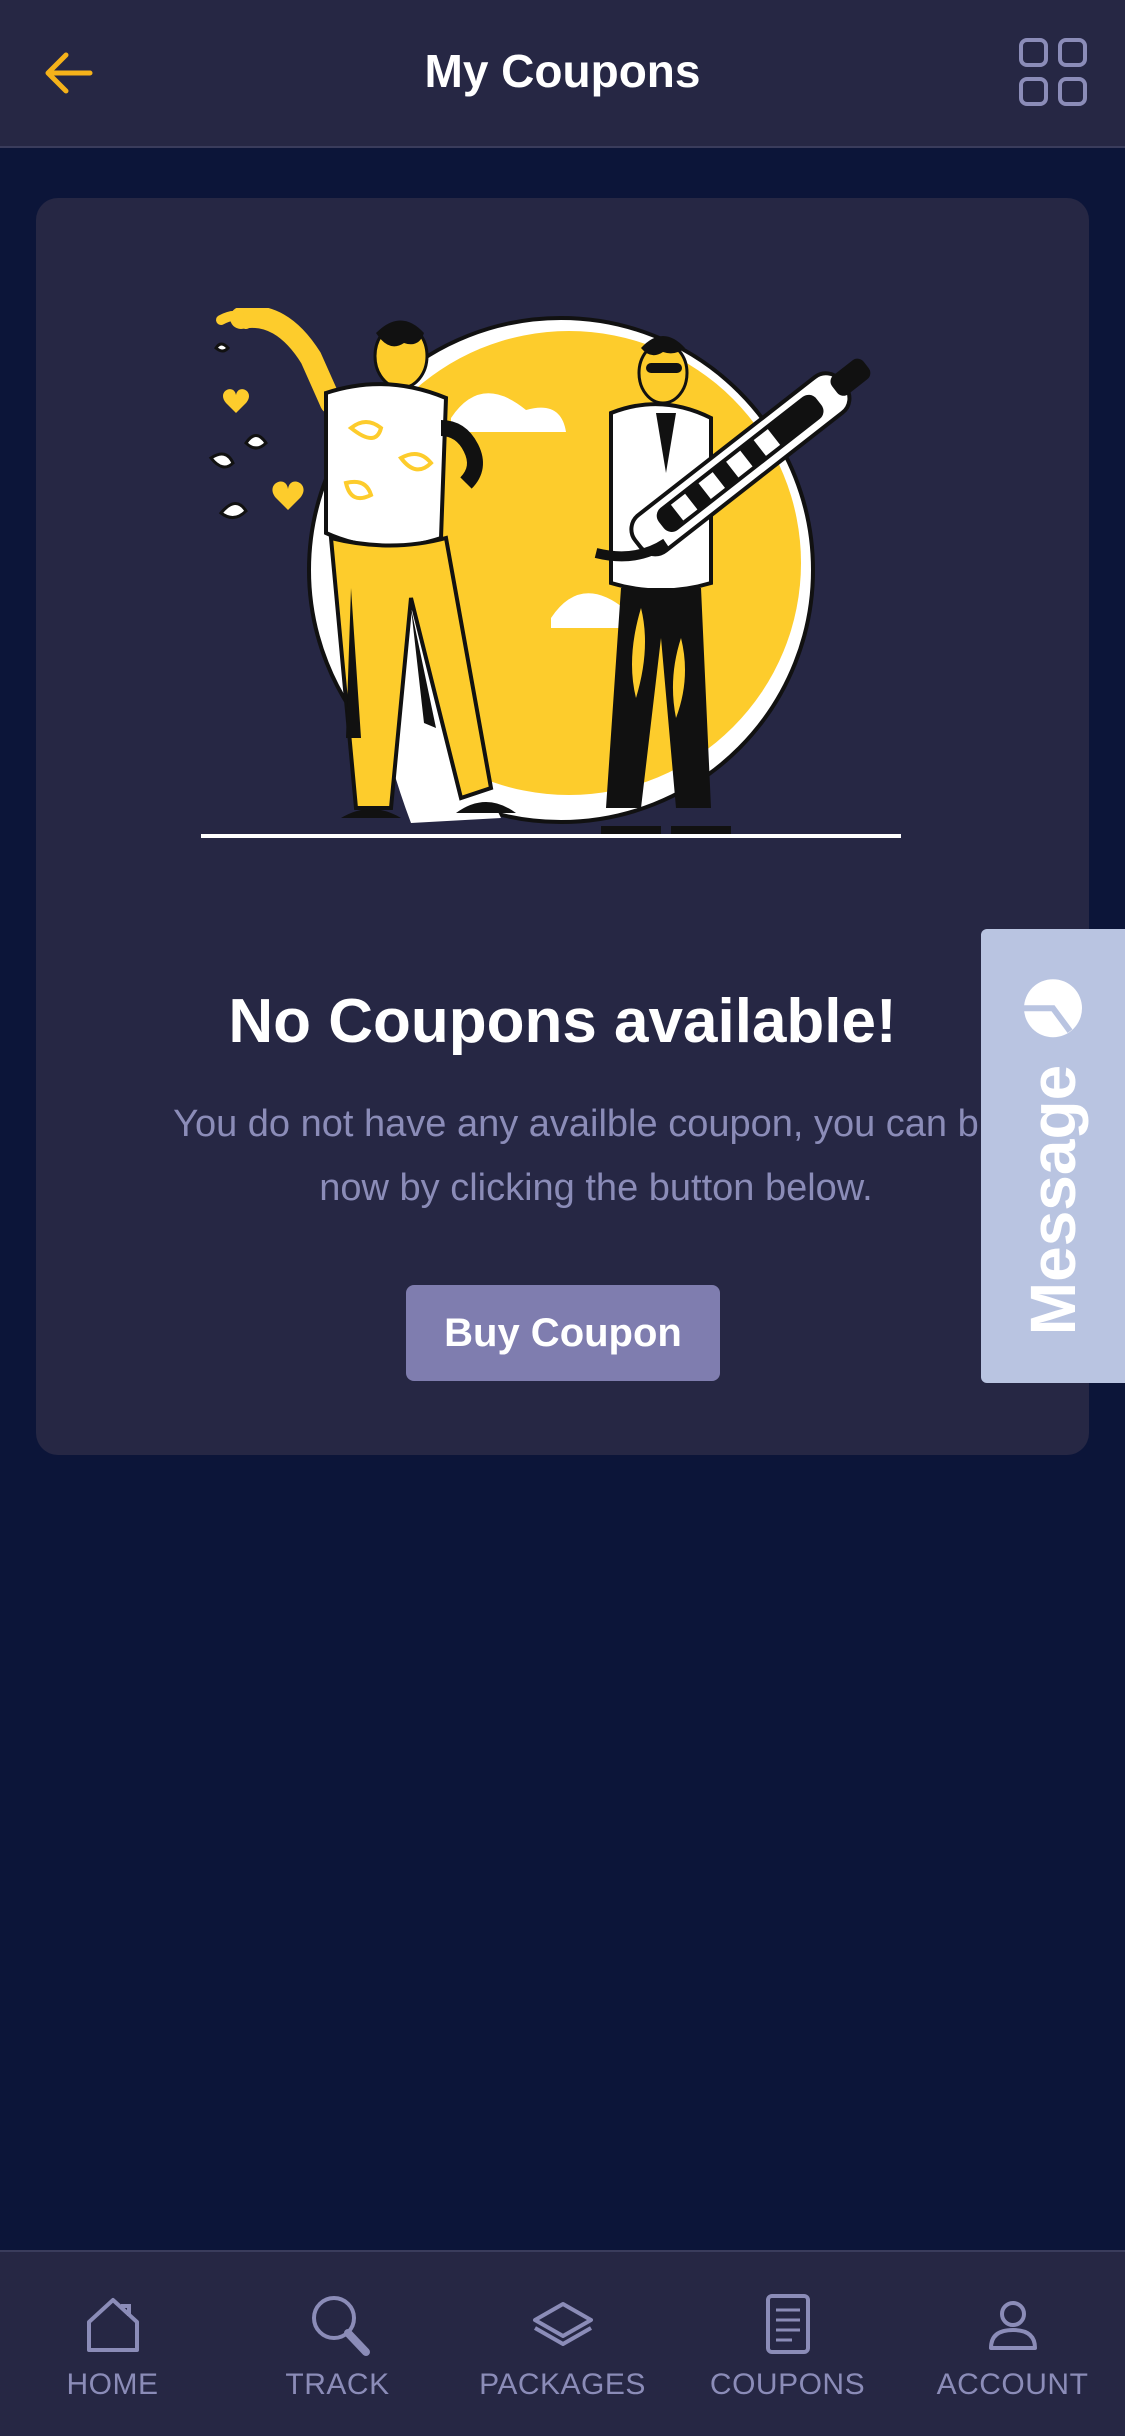  I want to click on nav-label-packages: PACKAGES, so click(562, 2384).